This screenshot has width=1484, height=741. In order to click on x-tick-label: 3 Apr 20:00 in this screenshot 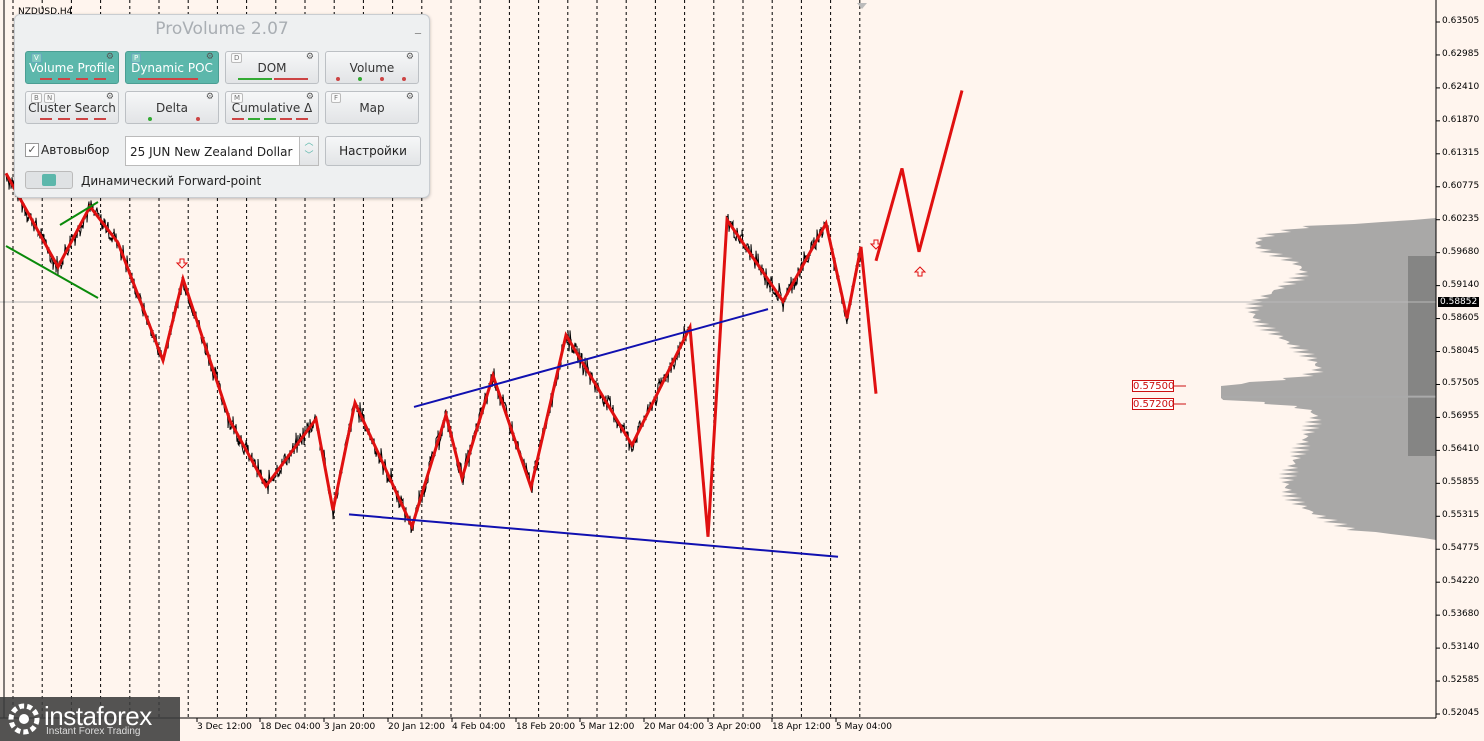, I will do `click(734, 727)`.